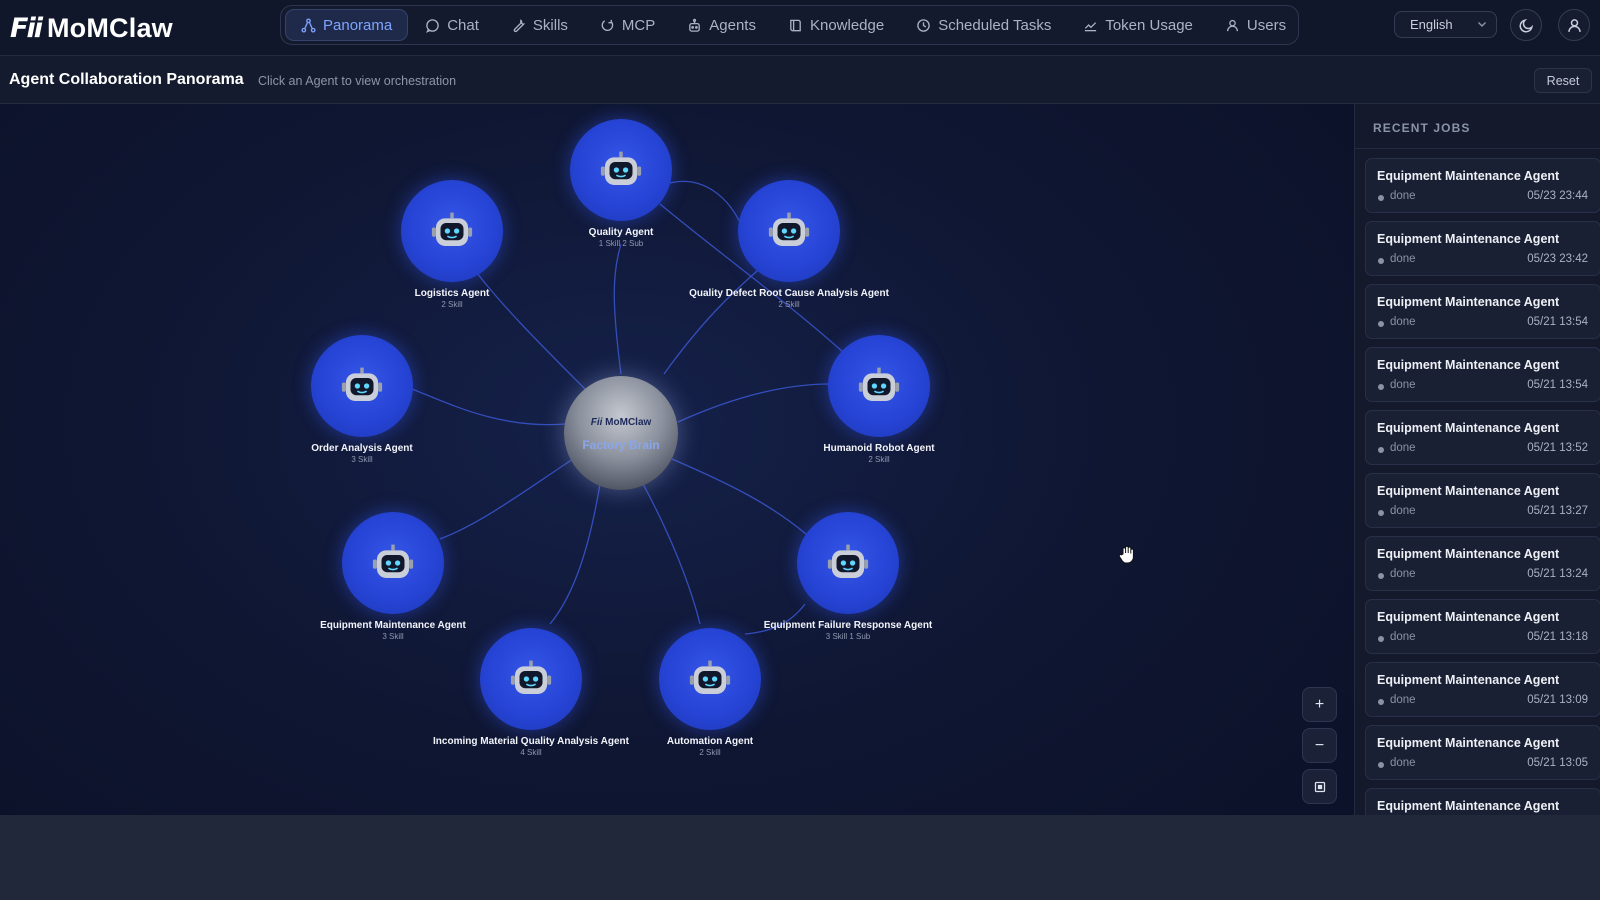 Image resolution: width=1600 pixels, height=900 pixels. What do you see at coordinates (879, 448) in the screenshot?
I see `agent-name: Humanoid Robot Agent` at bounding box center [879, 448].